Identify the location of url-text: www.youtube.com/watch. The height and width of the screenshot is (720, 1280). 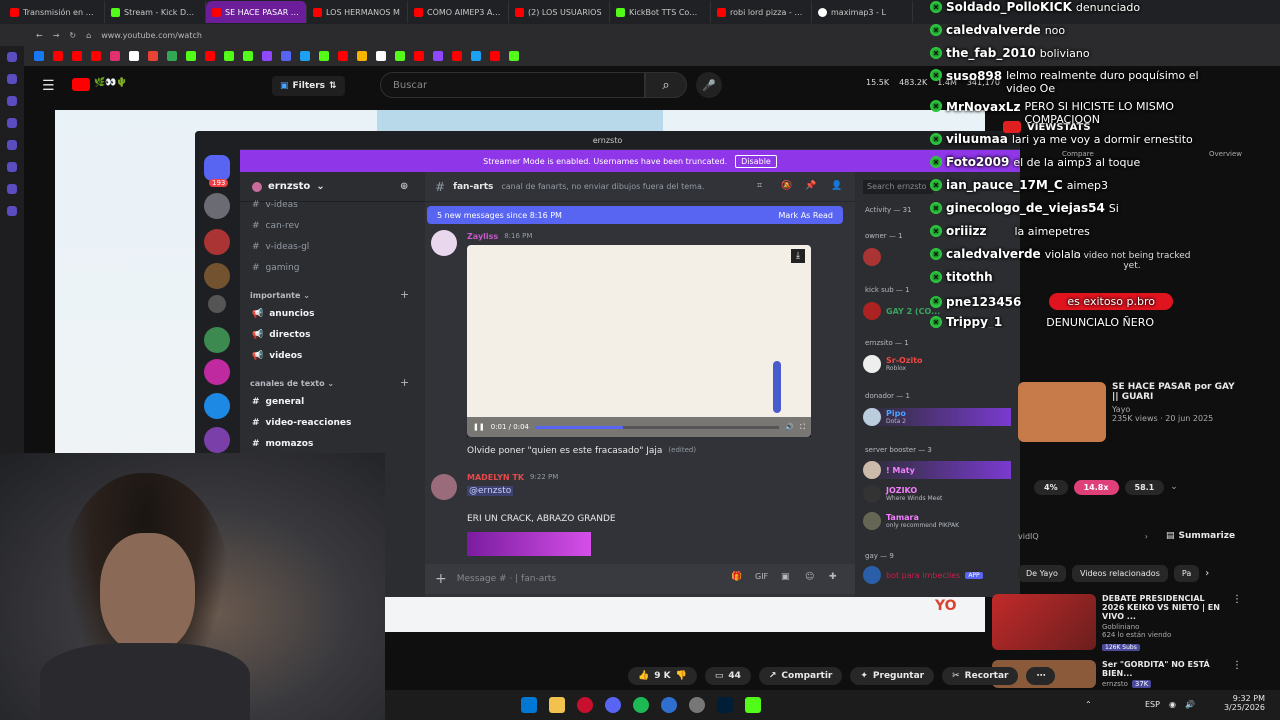
(151, 35).